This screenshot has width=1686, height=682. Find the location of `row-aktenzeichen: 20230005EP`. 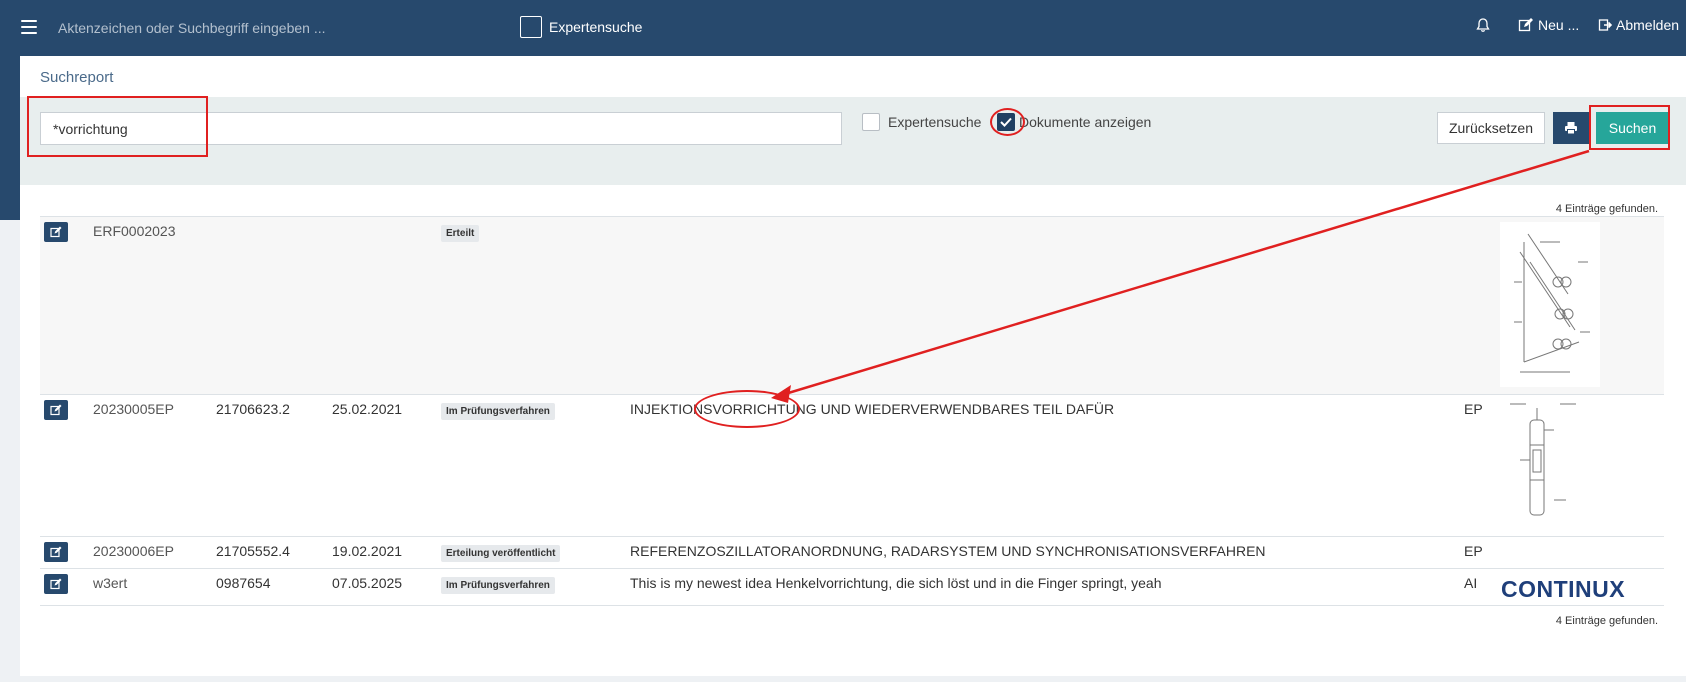

row-aktenzeichen: 20230005EP is located at coordinates (133, 409).